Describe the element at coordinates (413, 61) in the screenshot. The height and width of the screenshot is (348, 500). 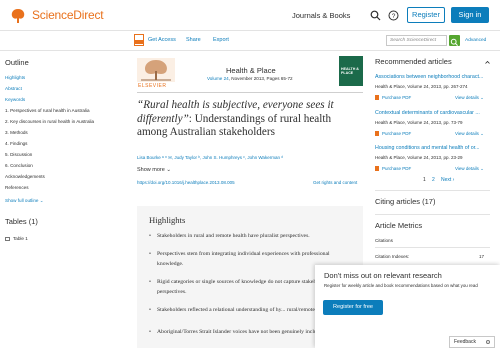
I see `recommended-articles-title: Recommended articles` at that location.